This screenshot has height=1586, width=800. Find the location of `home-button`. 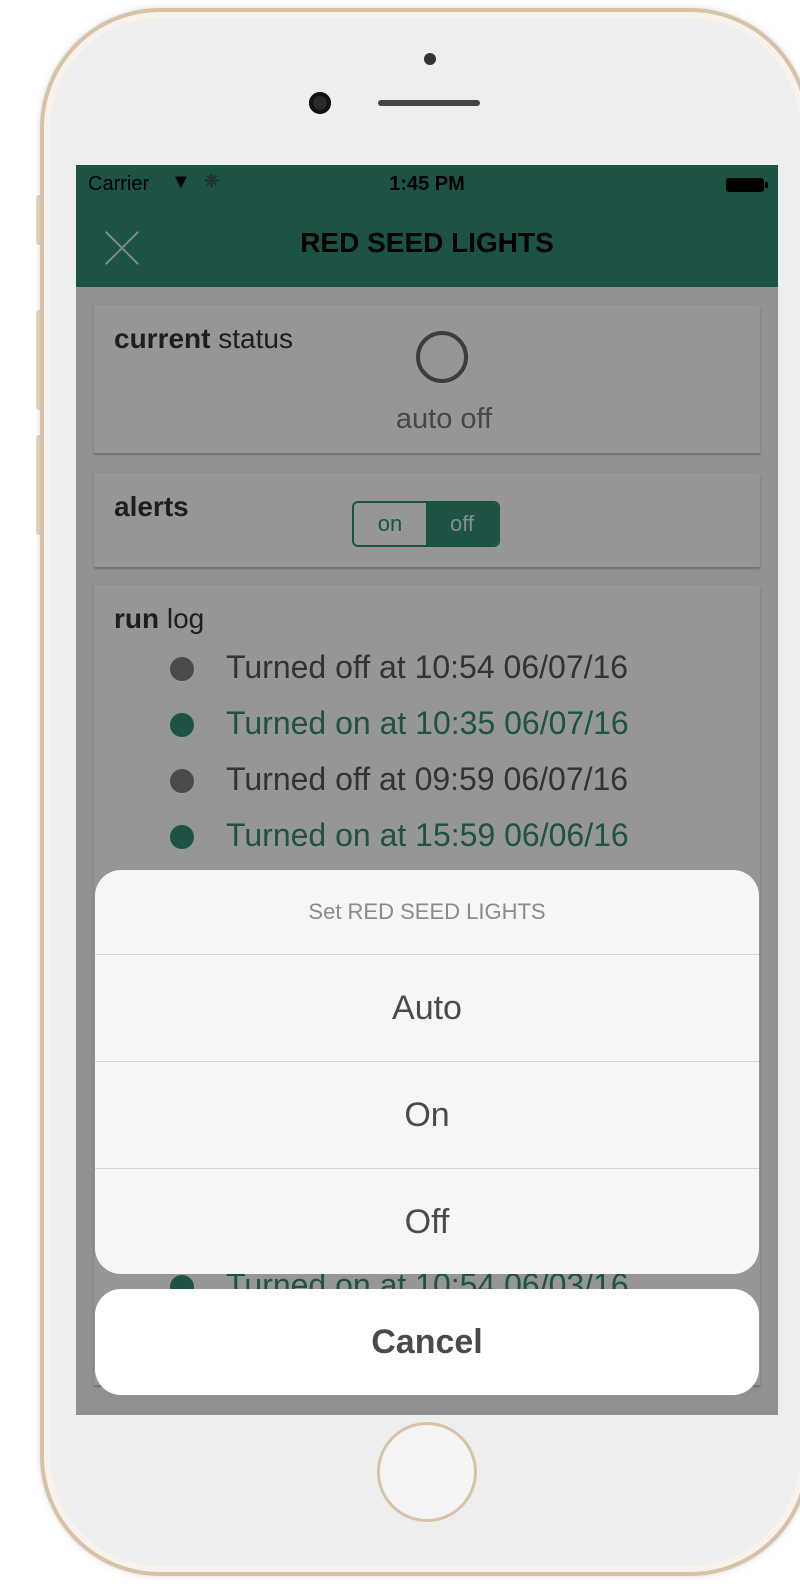

home-button is located at coordinates (427, 1472).